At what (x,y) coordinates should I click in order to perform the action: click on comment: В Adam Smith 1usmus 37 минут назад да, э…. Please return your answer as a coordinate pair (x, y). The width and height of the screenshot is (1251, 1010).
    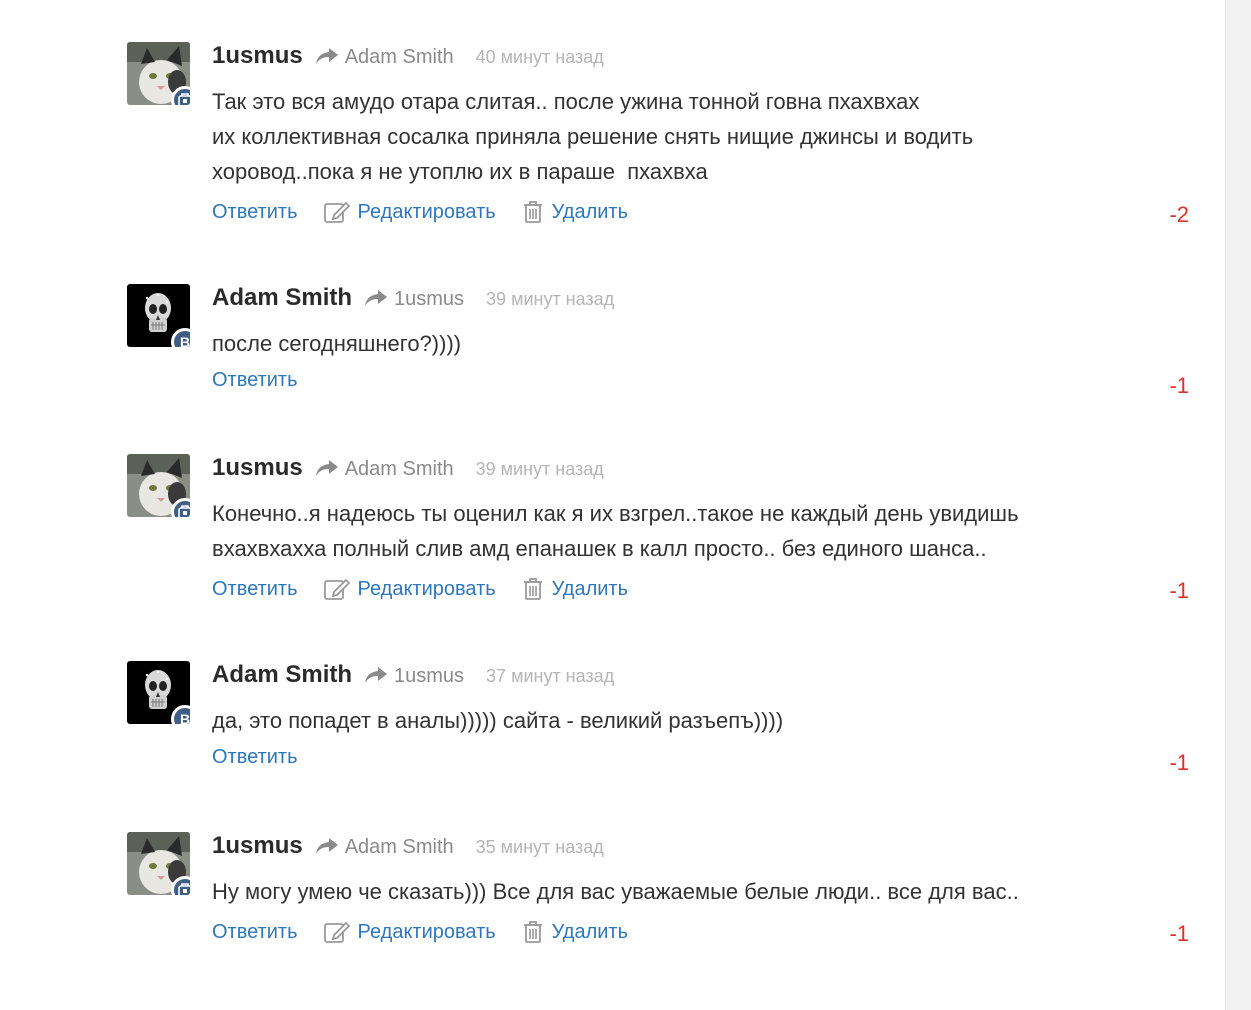
    Looking at the image, I should click on (662, 721).